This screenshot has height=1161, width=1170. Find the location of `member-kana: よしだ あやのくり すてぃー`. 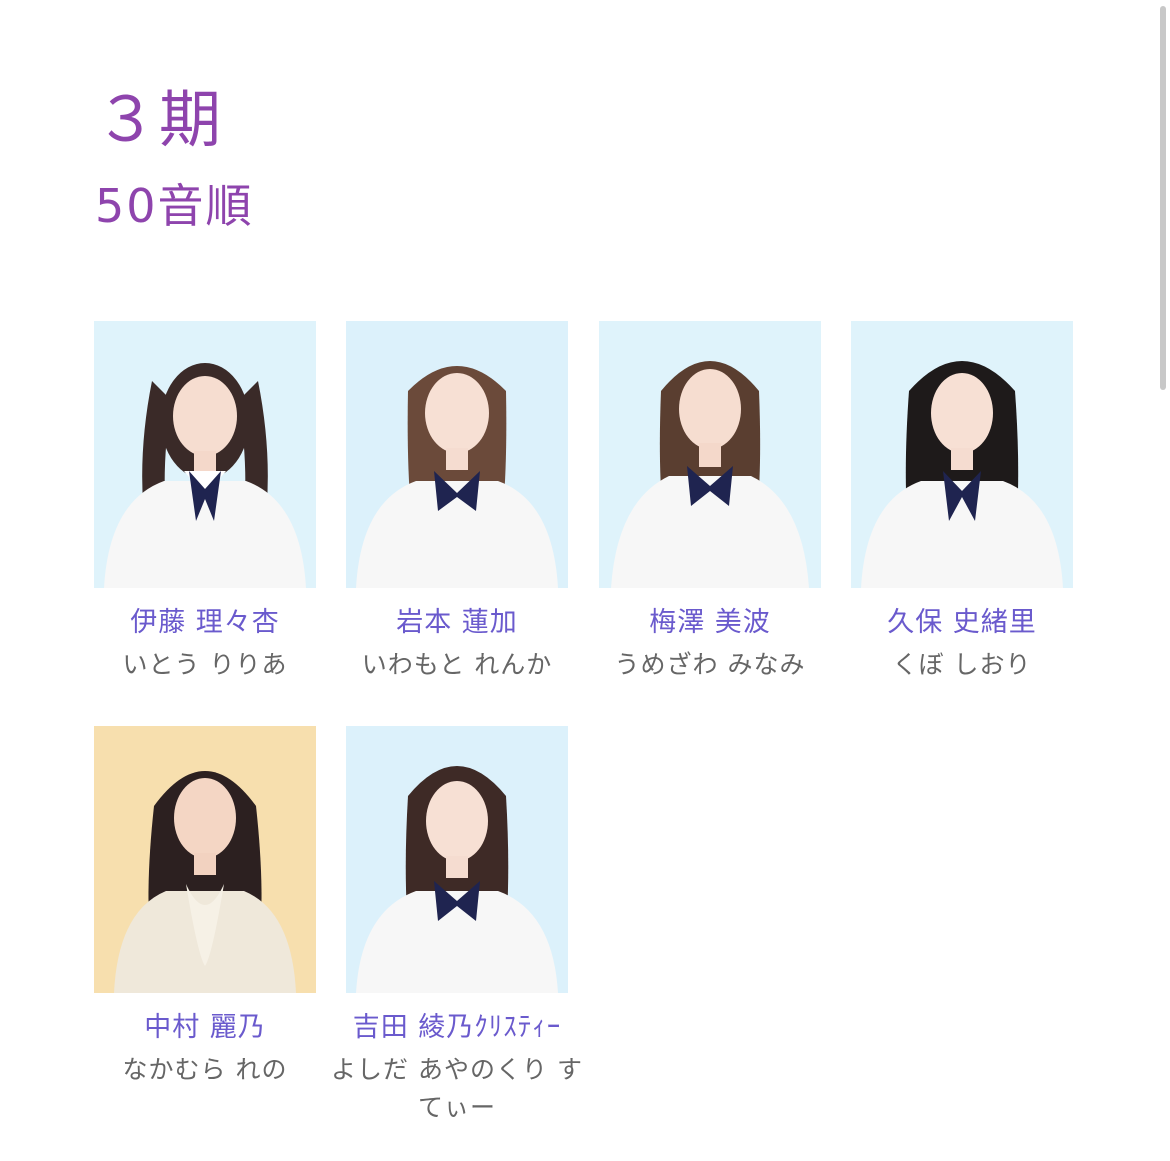

member-kana: よしだ あやのくり すてぃー is located at coordinates (457, 1088).